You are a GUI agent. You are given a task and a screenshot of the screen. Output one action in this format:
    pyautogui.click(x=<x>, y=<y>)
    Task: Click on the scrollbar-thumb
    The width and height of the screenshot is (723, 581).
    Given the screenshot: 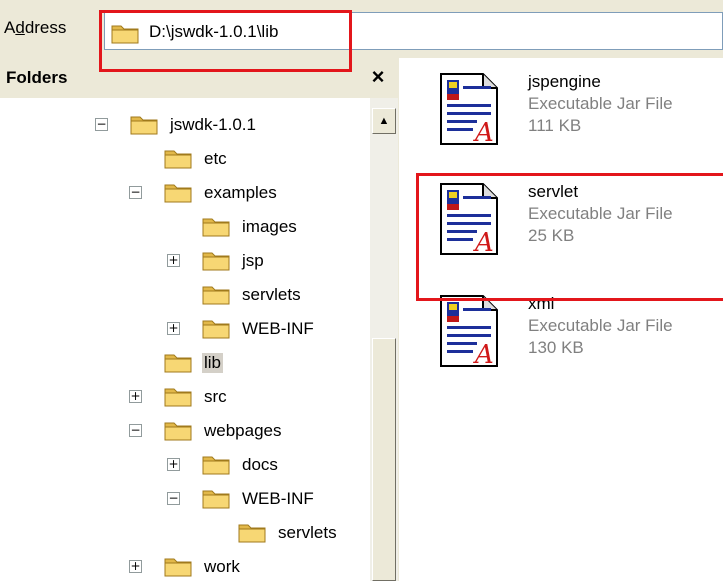 What is the action you would take?
    pyautogui.click(x=384, y=459)
    